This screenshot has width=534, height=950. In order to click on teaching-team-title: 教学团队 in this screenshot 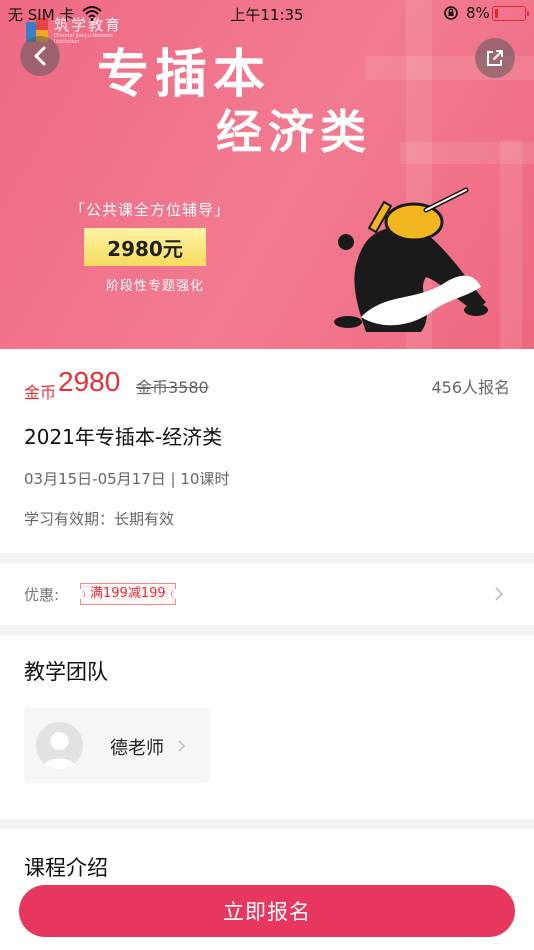, I will do `click(66, 672)`.